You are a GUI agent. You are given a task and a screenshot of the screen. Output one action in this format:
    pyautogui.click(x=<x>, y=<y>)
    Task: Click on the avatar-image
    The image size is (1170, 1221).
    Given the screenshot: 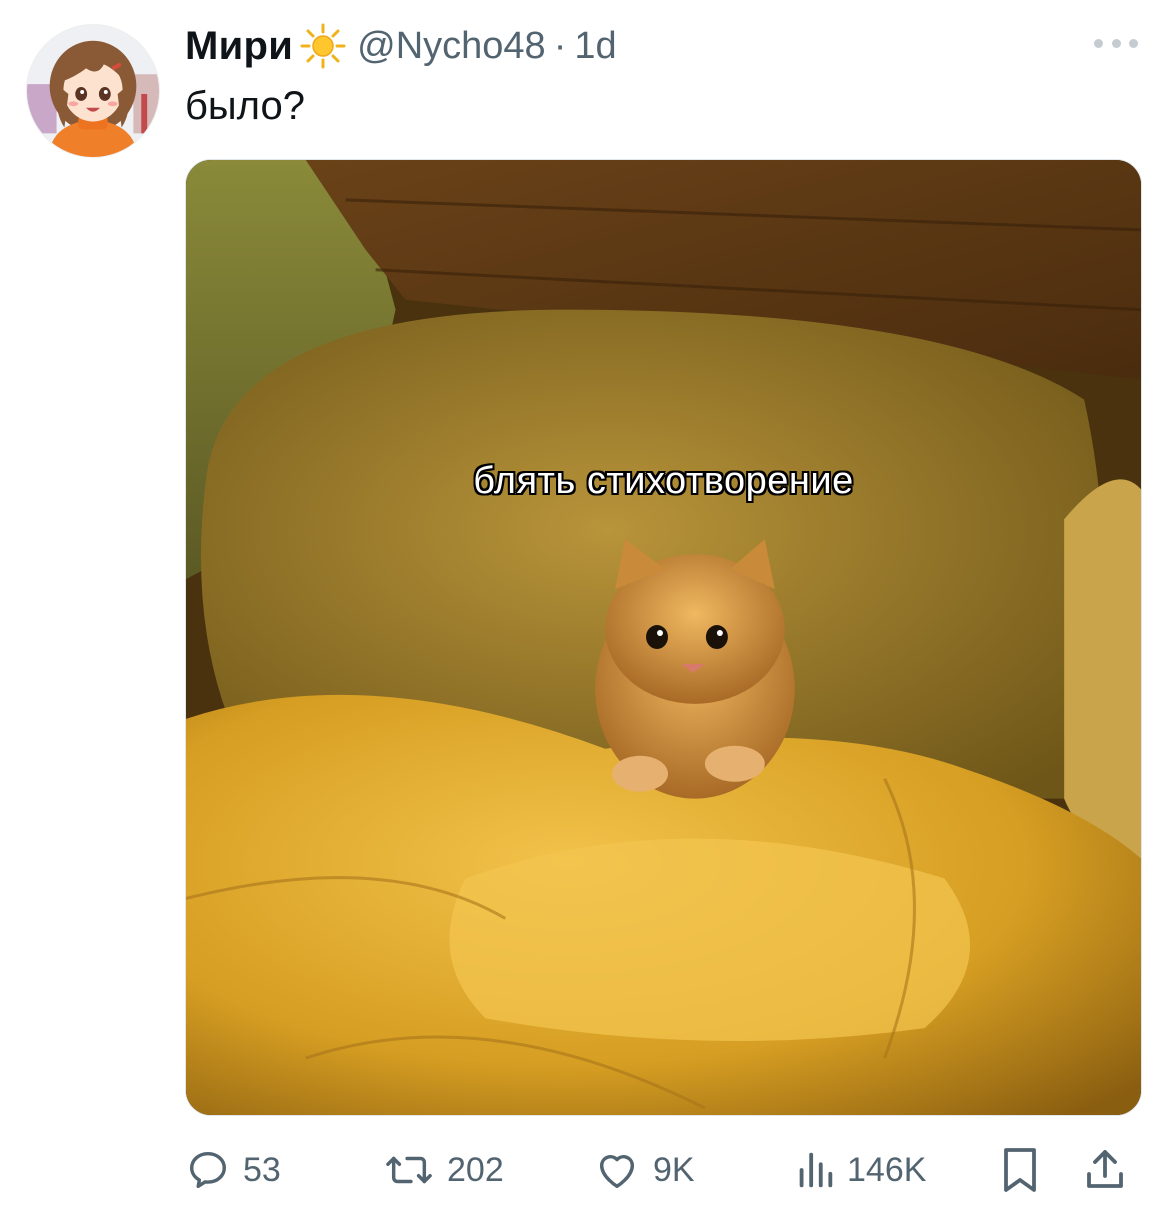 What is the action you would take?
    pyautogui.click(x=93, y=91)
    